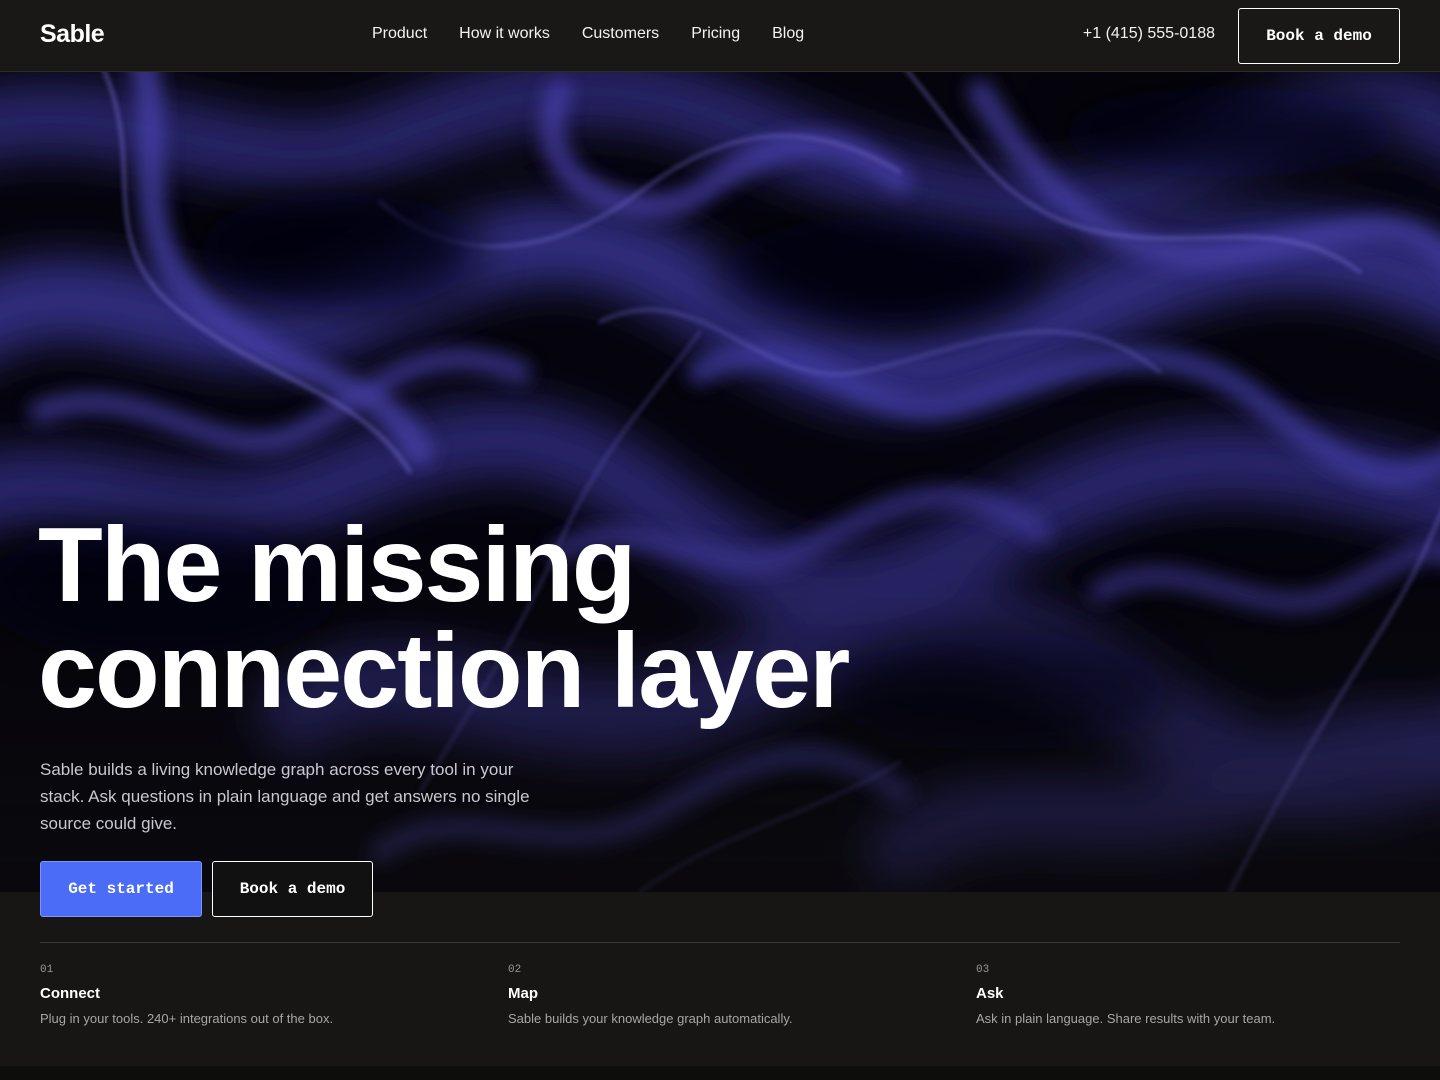  What do you see at coordinates (72, 34) in the screenshot?
I see `brand-logo: Sable` at bounding box center [72, 34].